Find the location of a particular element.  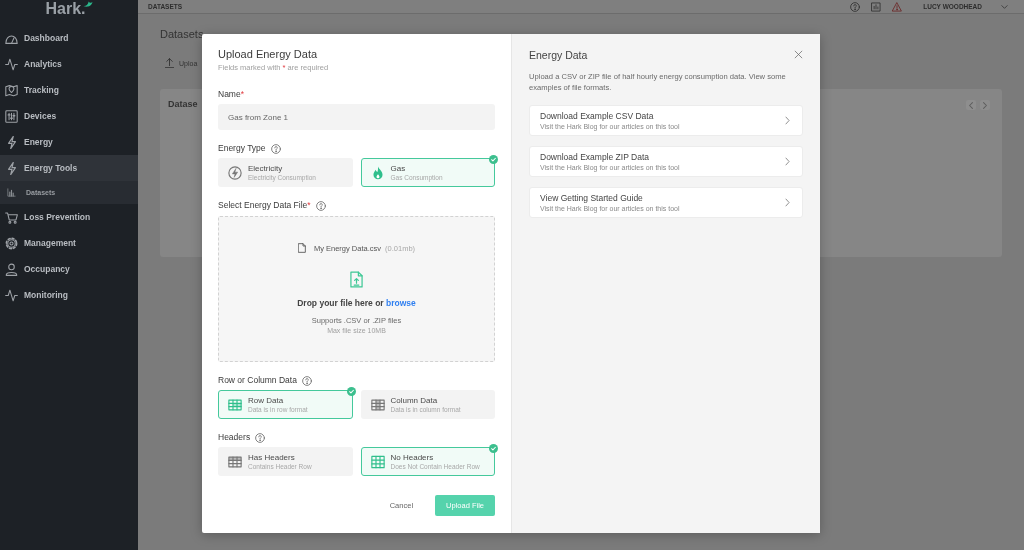

sidebar-item: Tracking is located at coordinates (69, 90).